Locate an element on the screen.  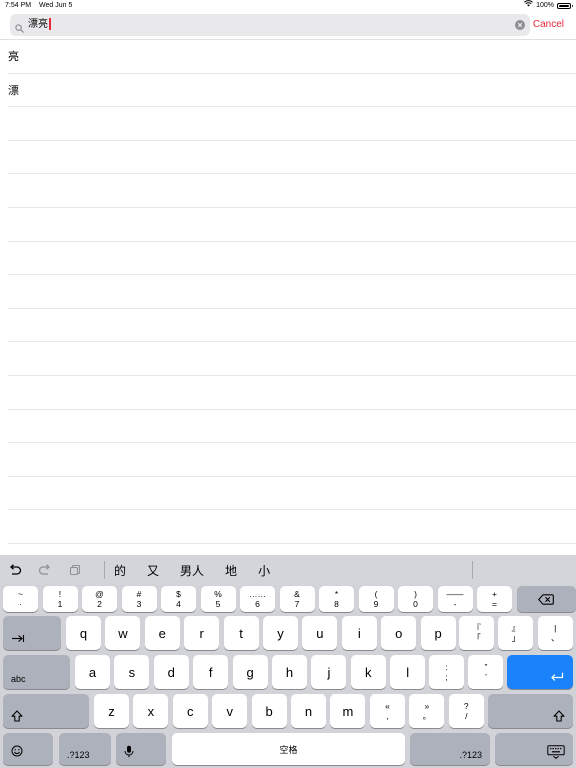
key-r: r is located at coordinates (202, 633).